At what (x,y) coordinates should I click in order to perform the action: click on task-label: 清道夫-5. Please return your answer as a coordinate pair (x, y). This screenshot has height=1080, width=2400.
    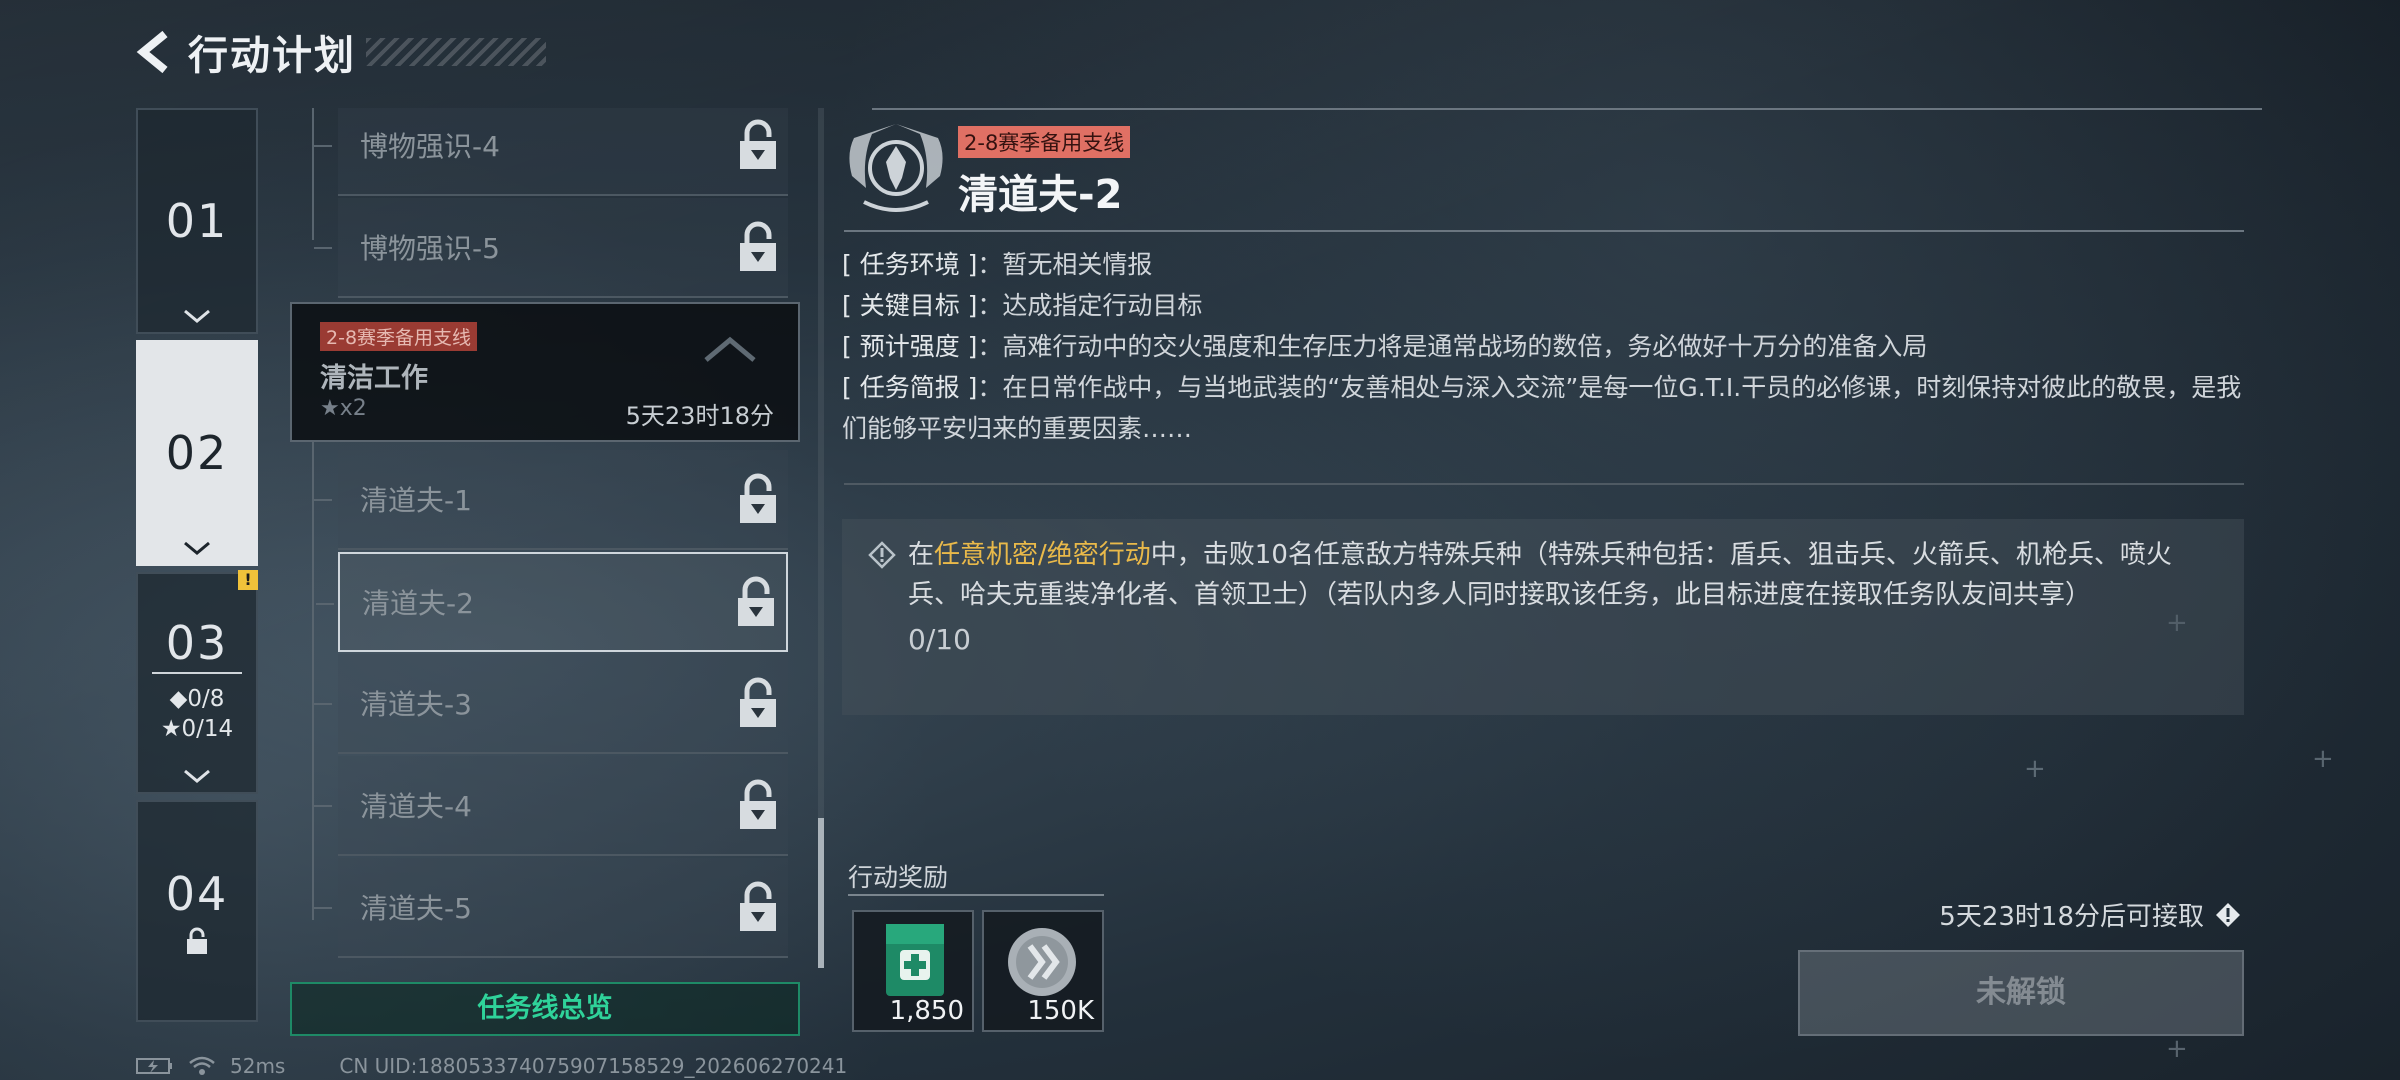
    Looking at the image, I should click on (416, 908).